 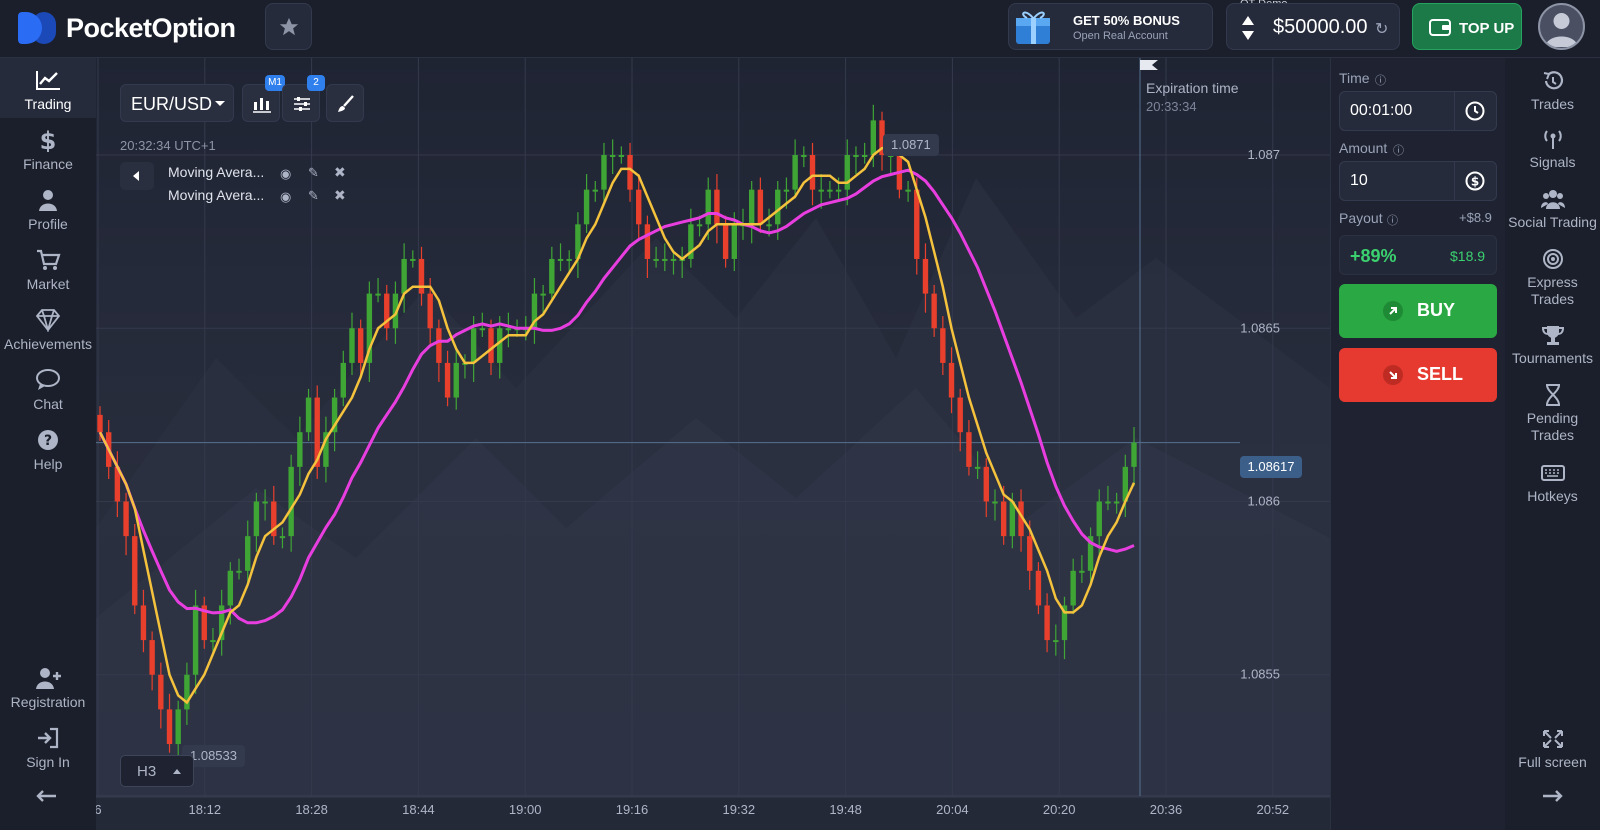 What do you see at coordinates (48, 738) in the screenshot?
I see `sign-in-icon` at bounding box center [48, 738].